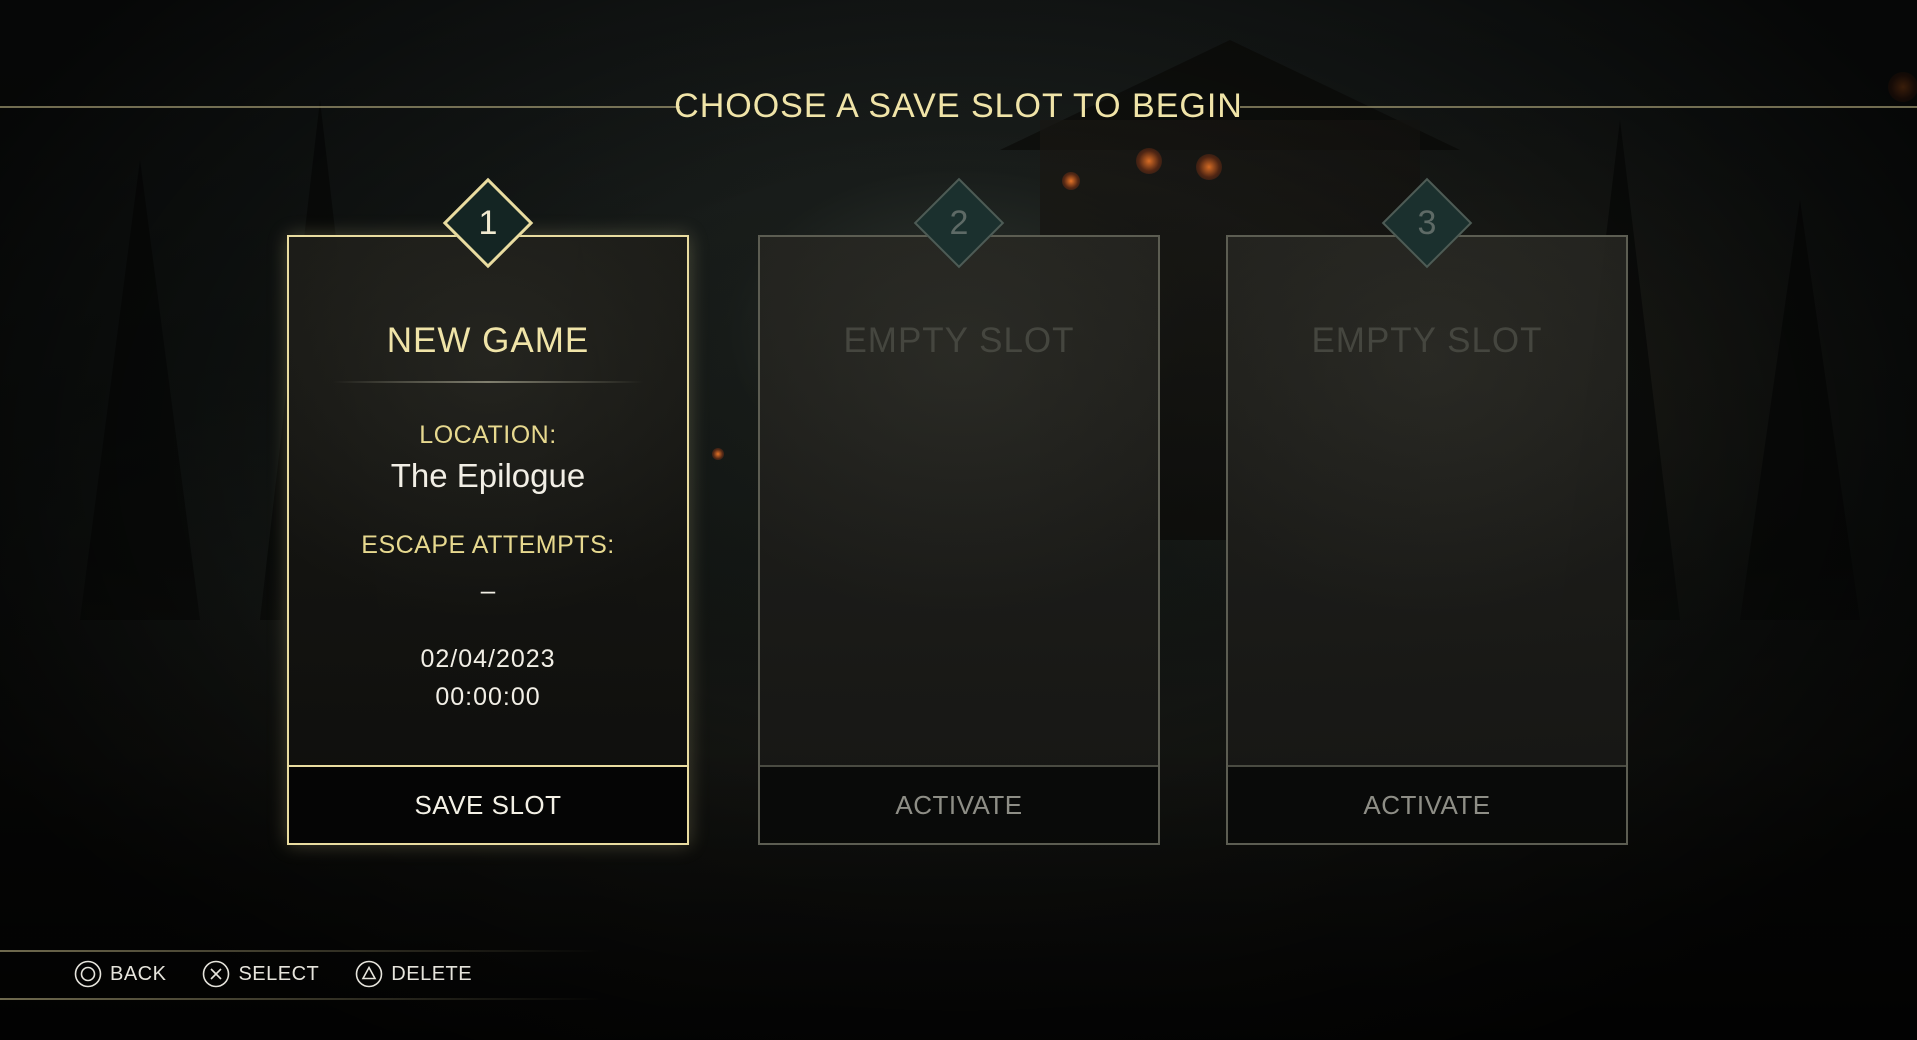  Describe the element at coordinates (488, 697) in the screenshot. I see `play-time: 00:00:00` at that location.